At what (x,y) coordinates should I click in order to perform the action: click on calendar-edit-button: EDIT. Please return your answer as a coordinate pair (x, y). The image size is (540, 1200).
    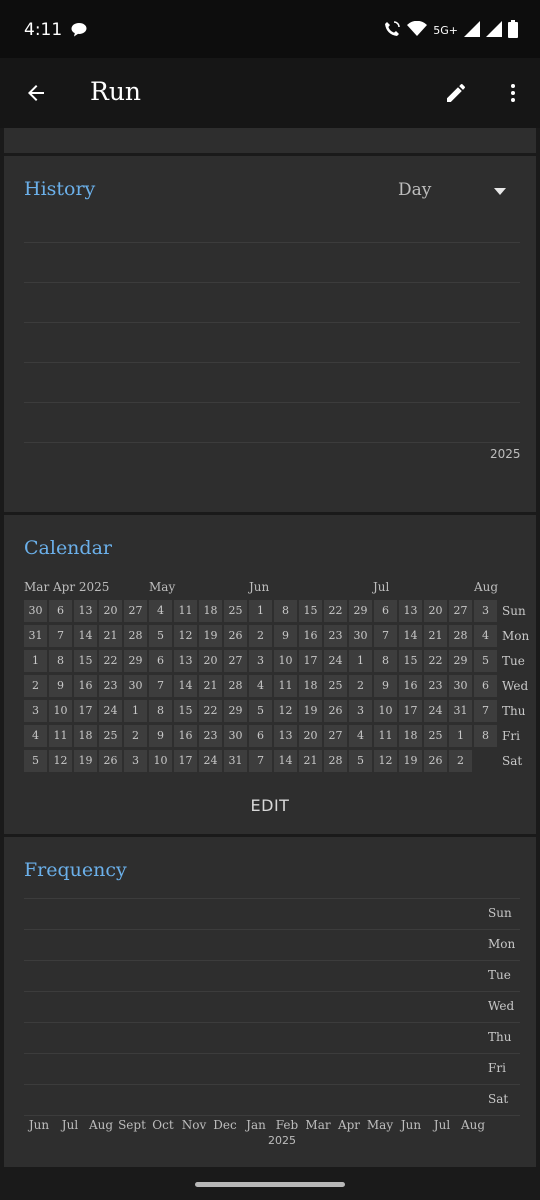
    Looking at the image, I should click on (270, 805).